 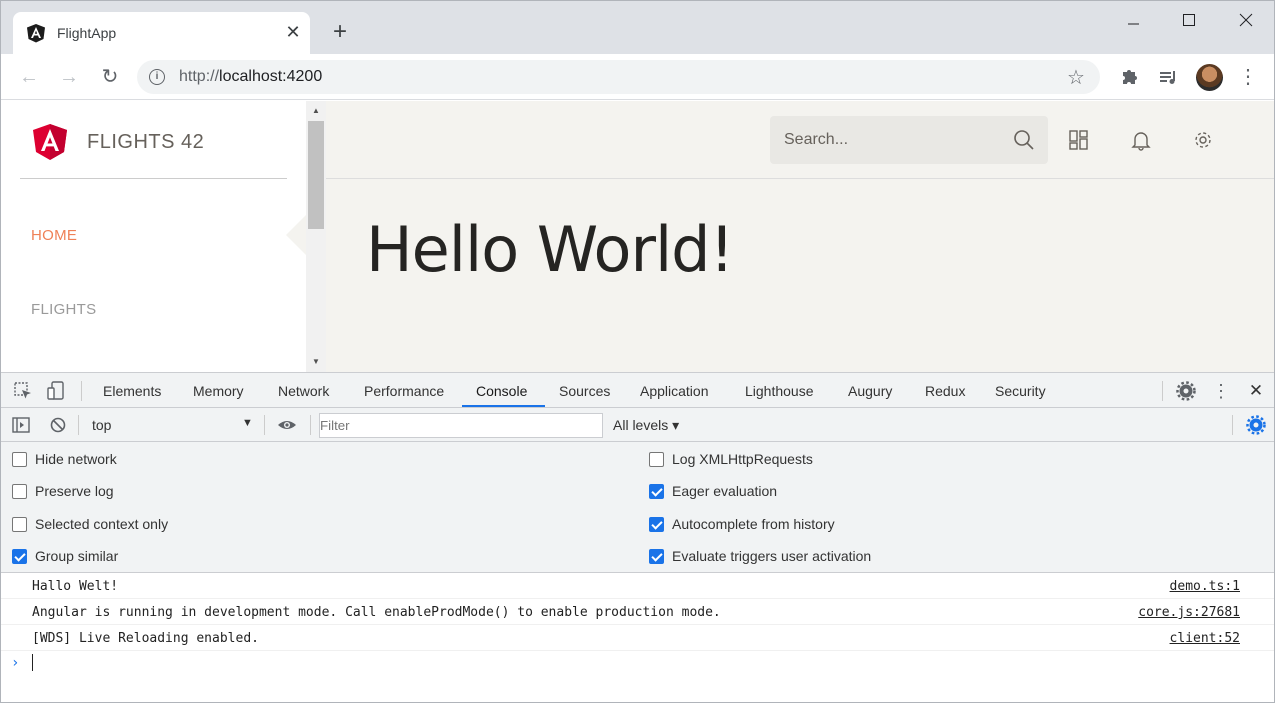 What do you see at coordinates (674, 391) in the screenshot?
I see `tab-application: Application` at bounding box center [674, 391].